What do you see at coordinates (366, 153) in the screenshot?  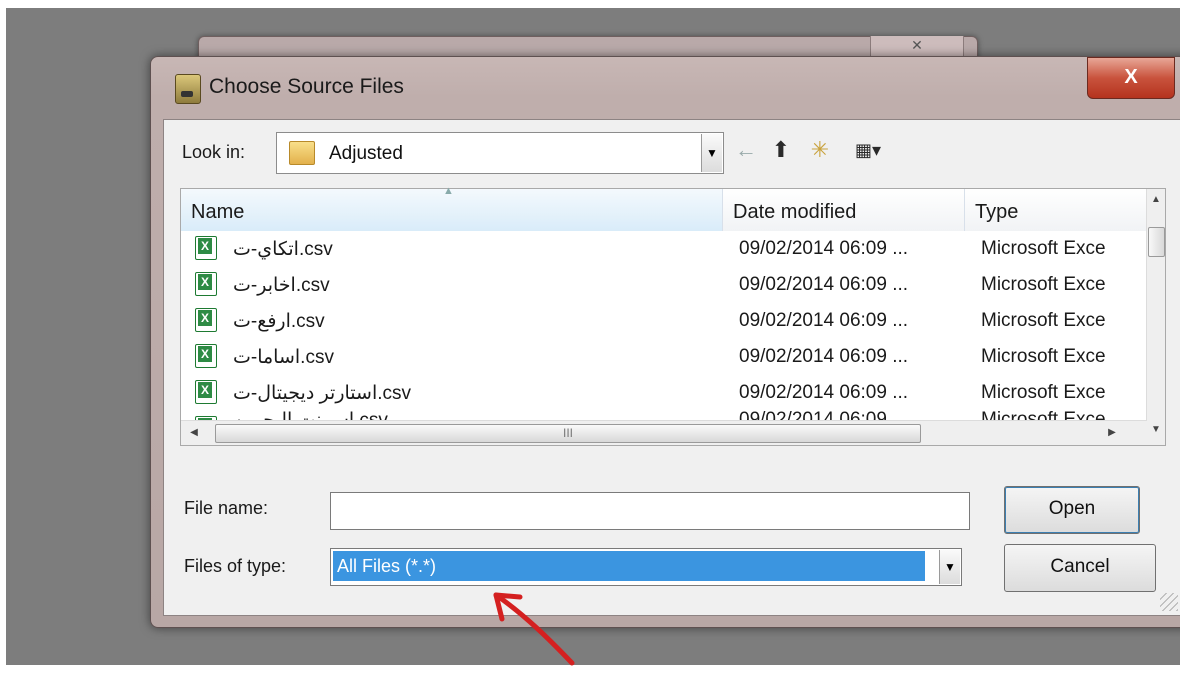 I see `look-in-value: Adjusted` at bounding box center [366, 153].